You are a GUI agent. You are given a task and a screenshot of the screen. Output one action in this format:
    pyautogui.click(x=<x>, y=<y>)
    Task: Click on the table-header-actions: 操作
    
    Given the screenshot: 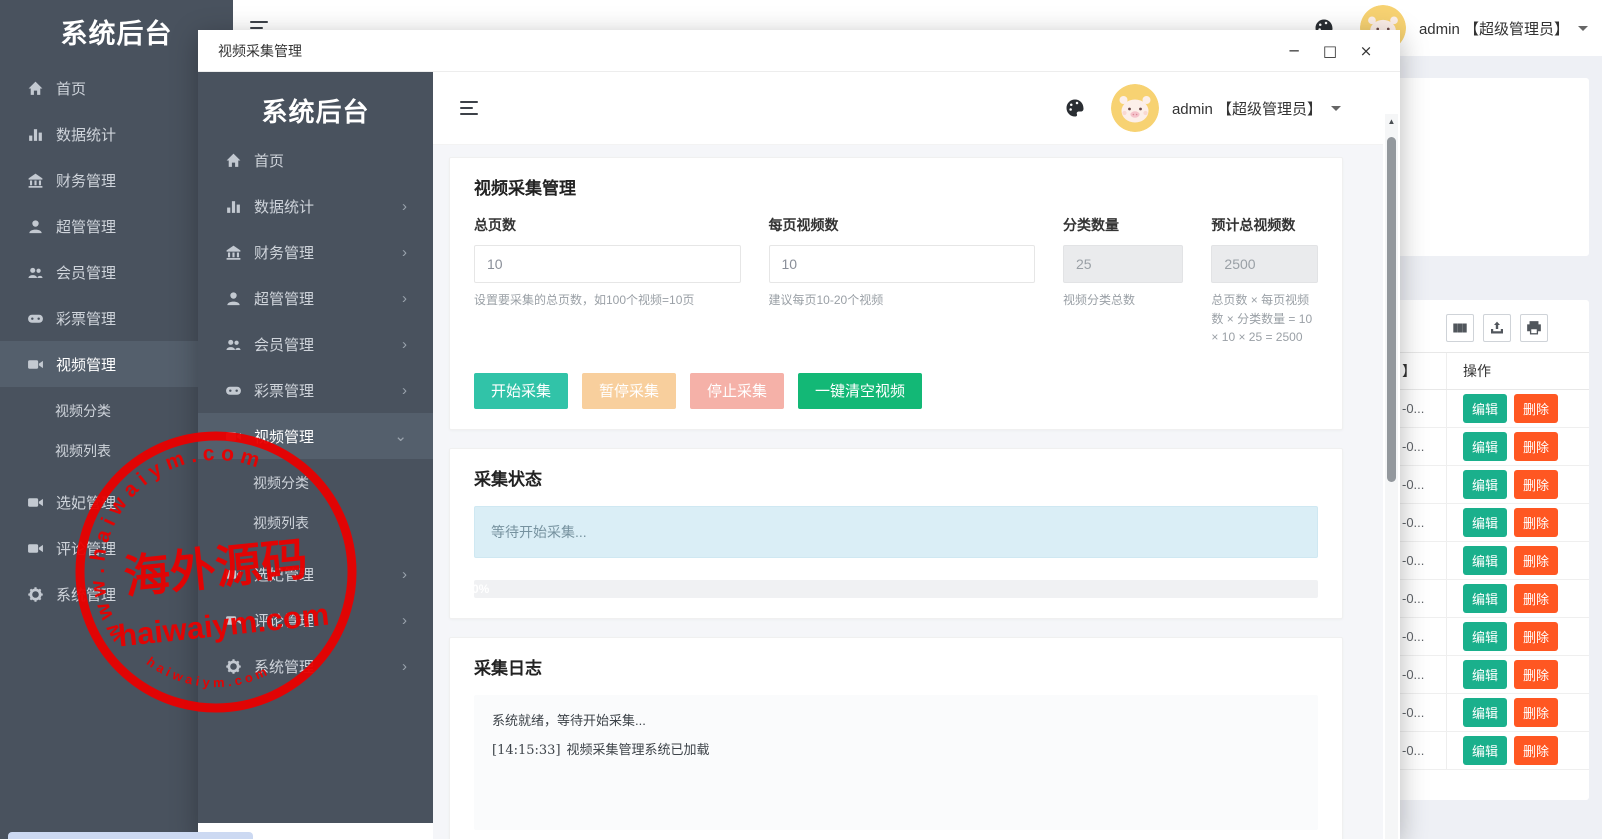 What is the action you would take?
    pyautogui.click(x=1477, y=371)
    